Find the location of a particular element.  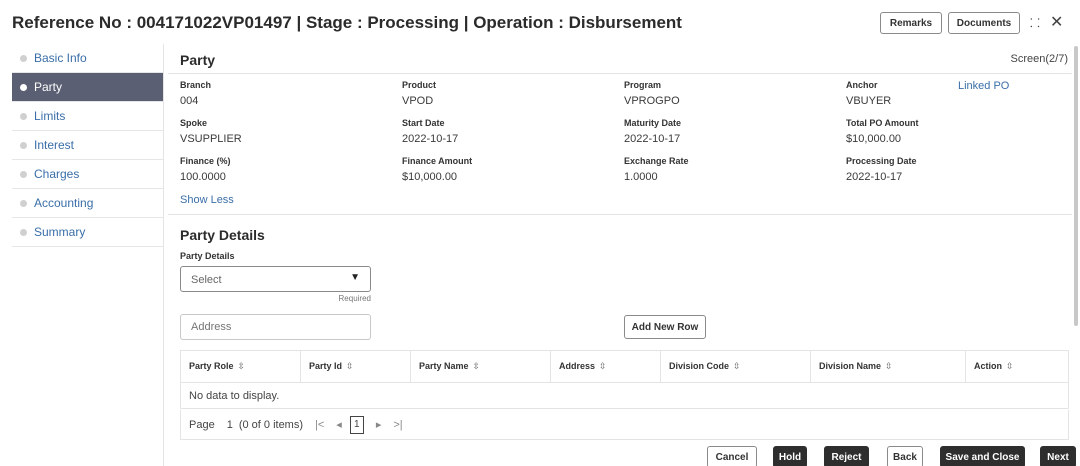

screen-indicator: Screen(2/7) is located at coordinates (1039, 59).